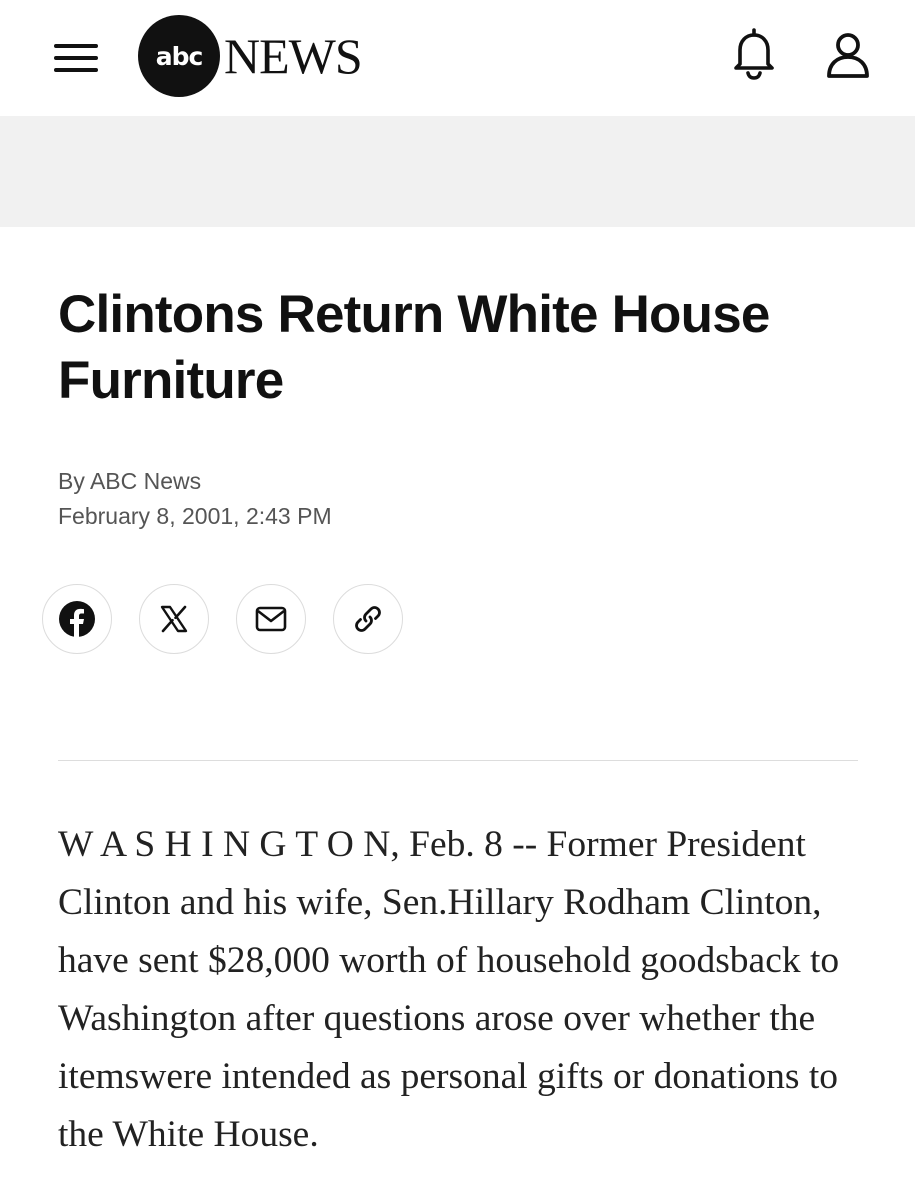 This screenshot has width=915, height=1200. Describe the element at coordinates (754, 54) in the screenshot. I see `bell-icon` at that location.